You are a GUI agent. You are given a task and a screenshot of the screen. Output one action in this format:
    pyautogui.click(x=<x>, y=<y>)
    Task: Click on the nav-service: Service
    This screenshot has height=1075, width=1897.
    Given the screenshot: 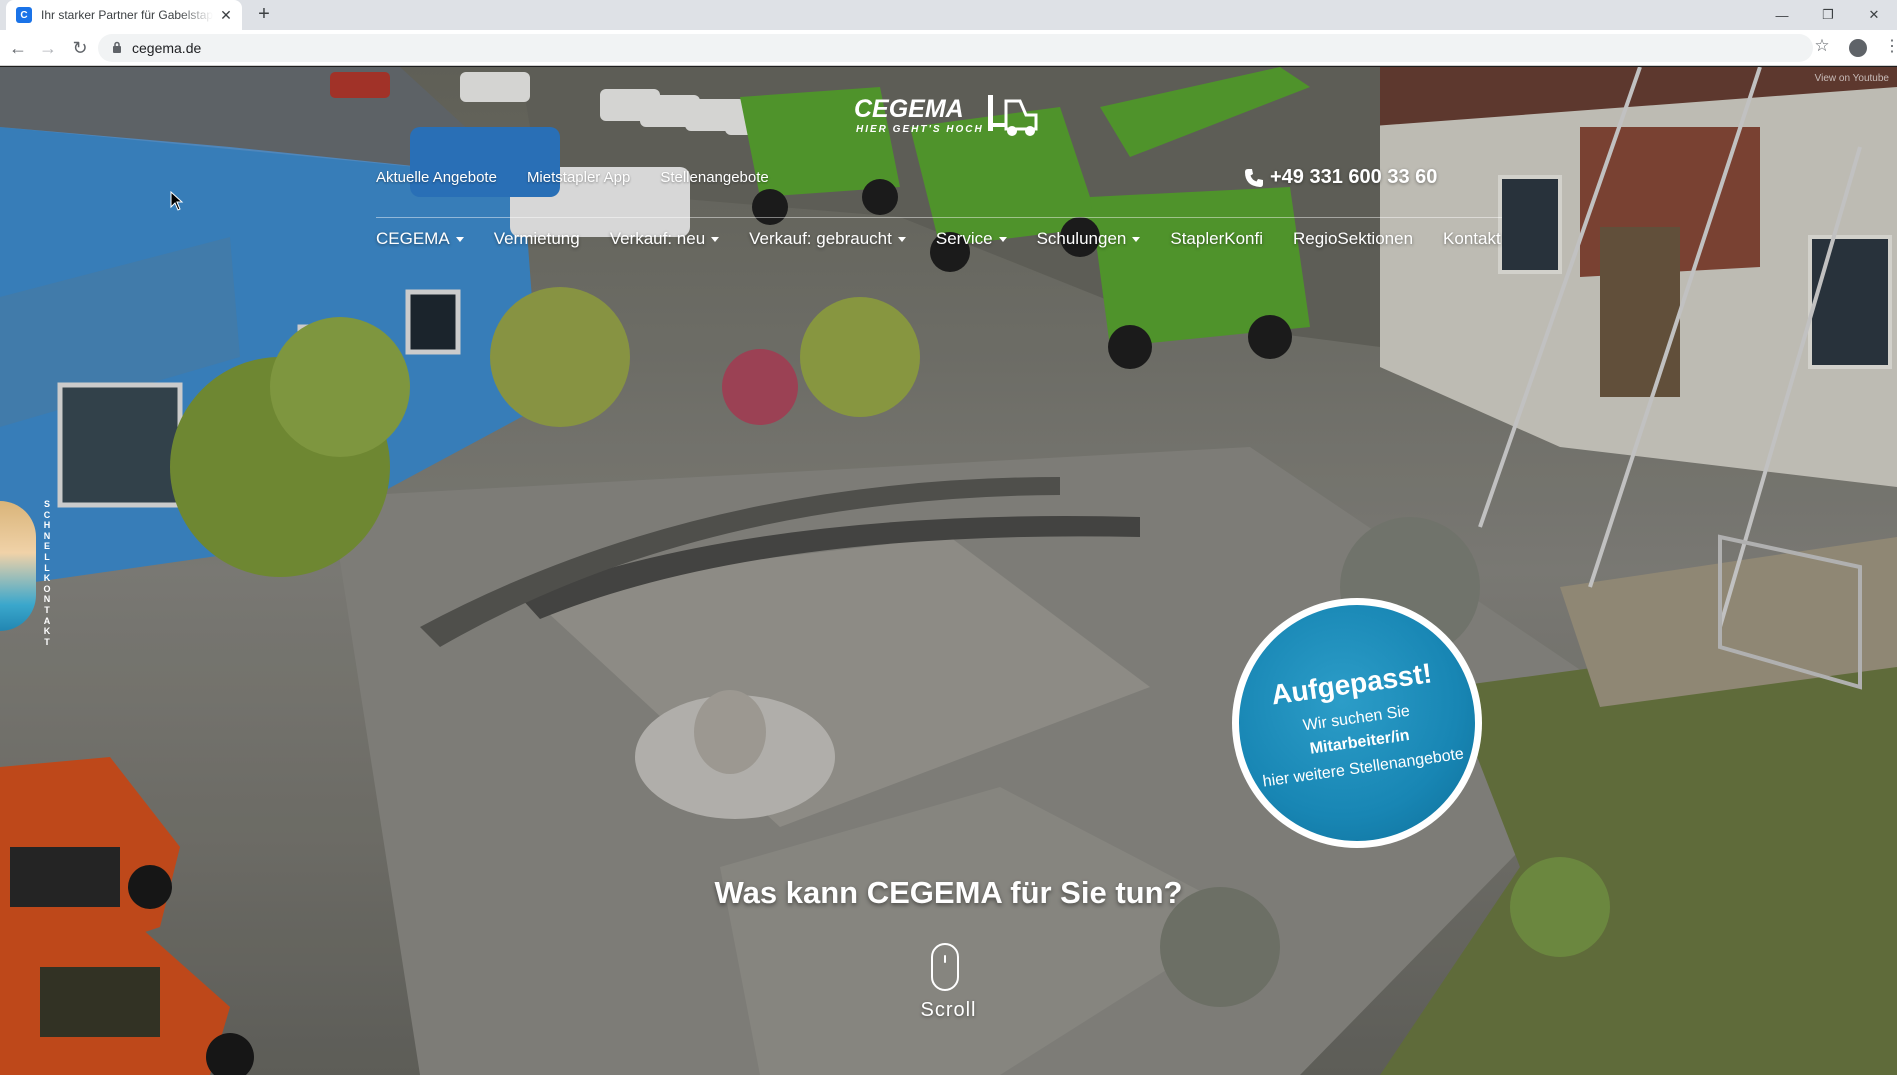 What is the action you would take?
    pyautogui.click(x=971, y=239)
    